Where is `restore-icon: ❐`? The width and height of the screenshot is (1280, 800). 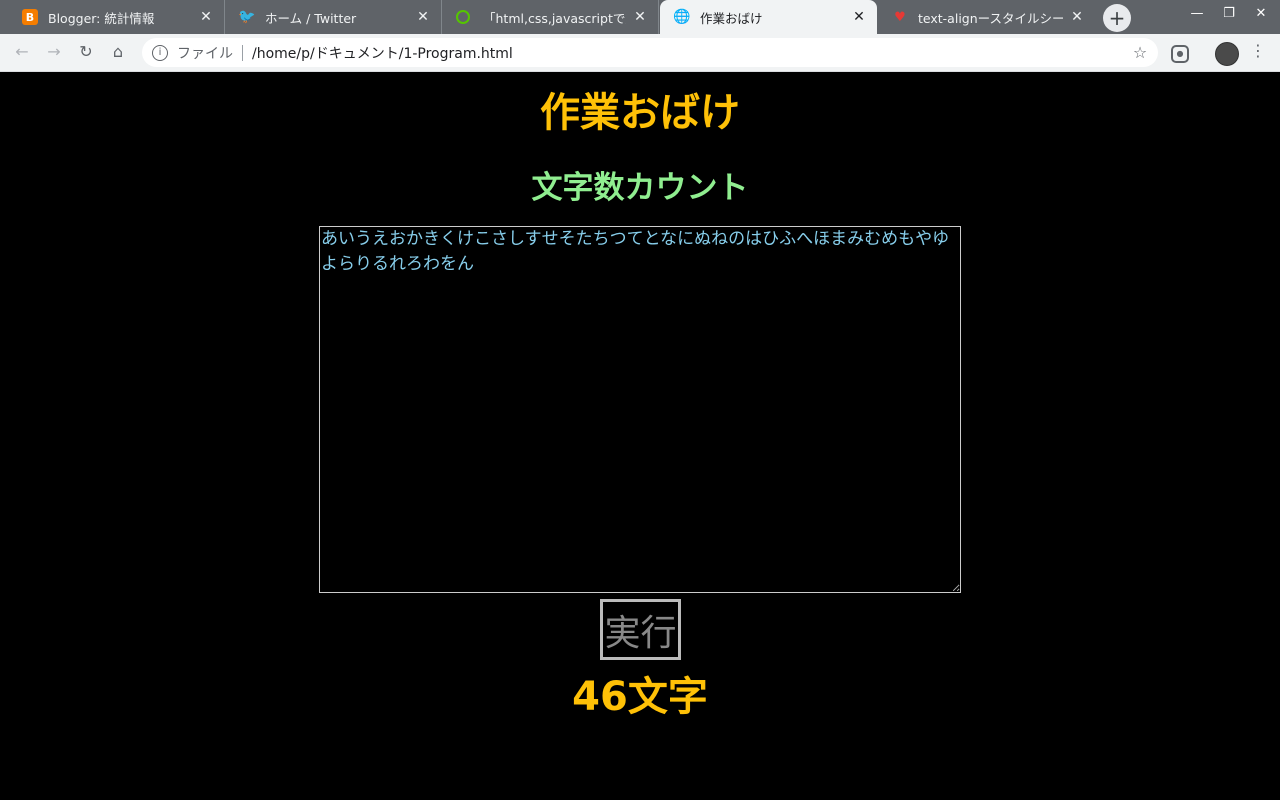
restore-icon: ❐ is located at coordinates (1229, 17).